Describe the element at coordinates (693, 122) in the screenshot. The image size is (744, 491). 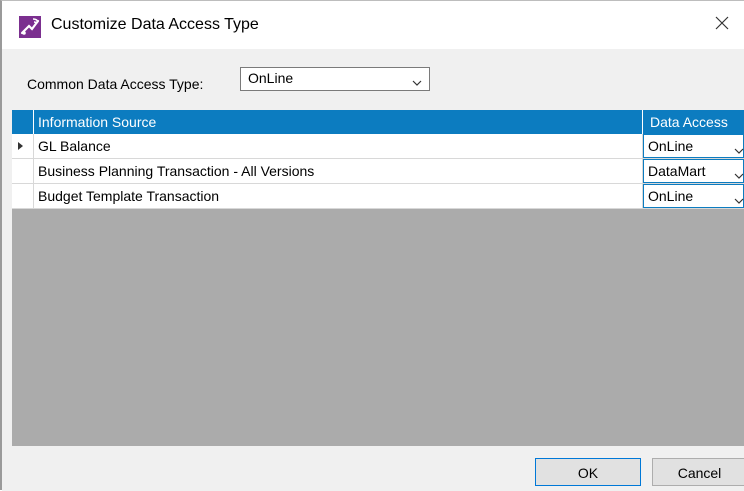
I see `column-header-data-access: Data Access` at that location.